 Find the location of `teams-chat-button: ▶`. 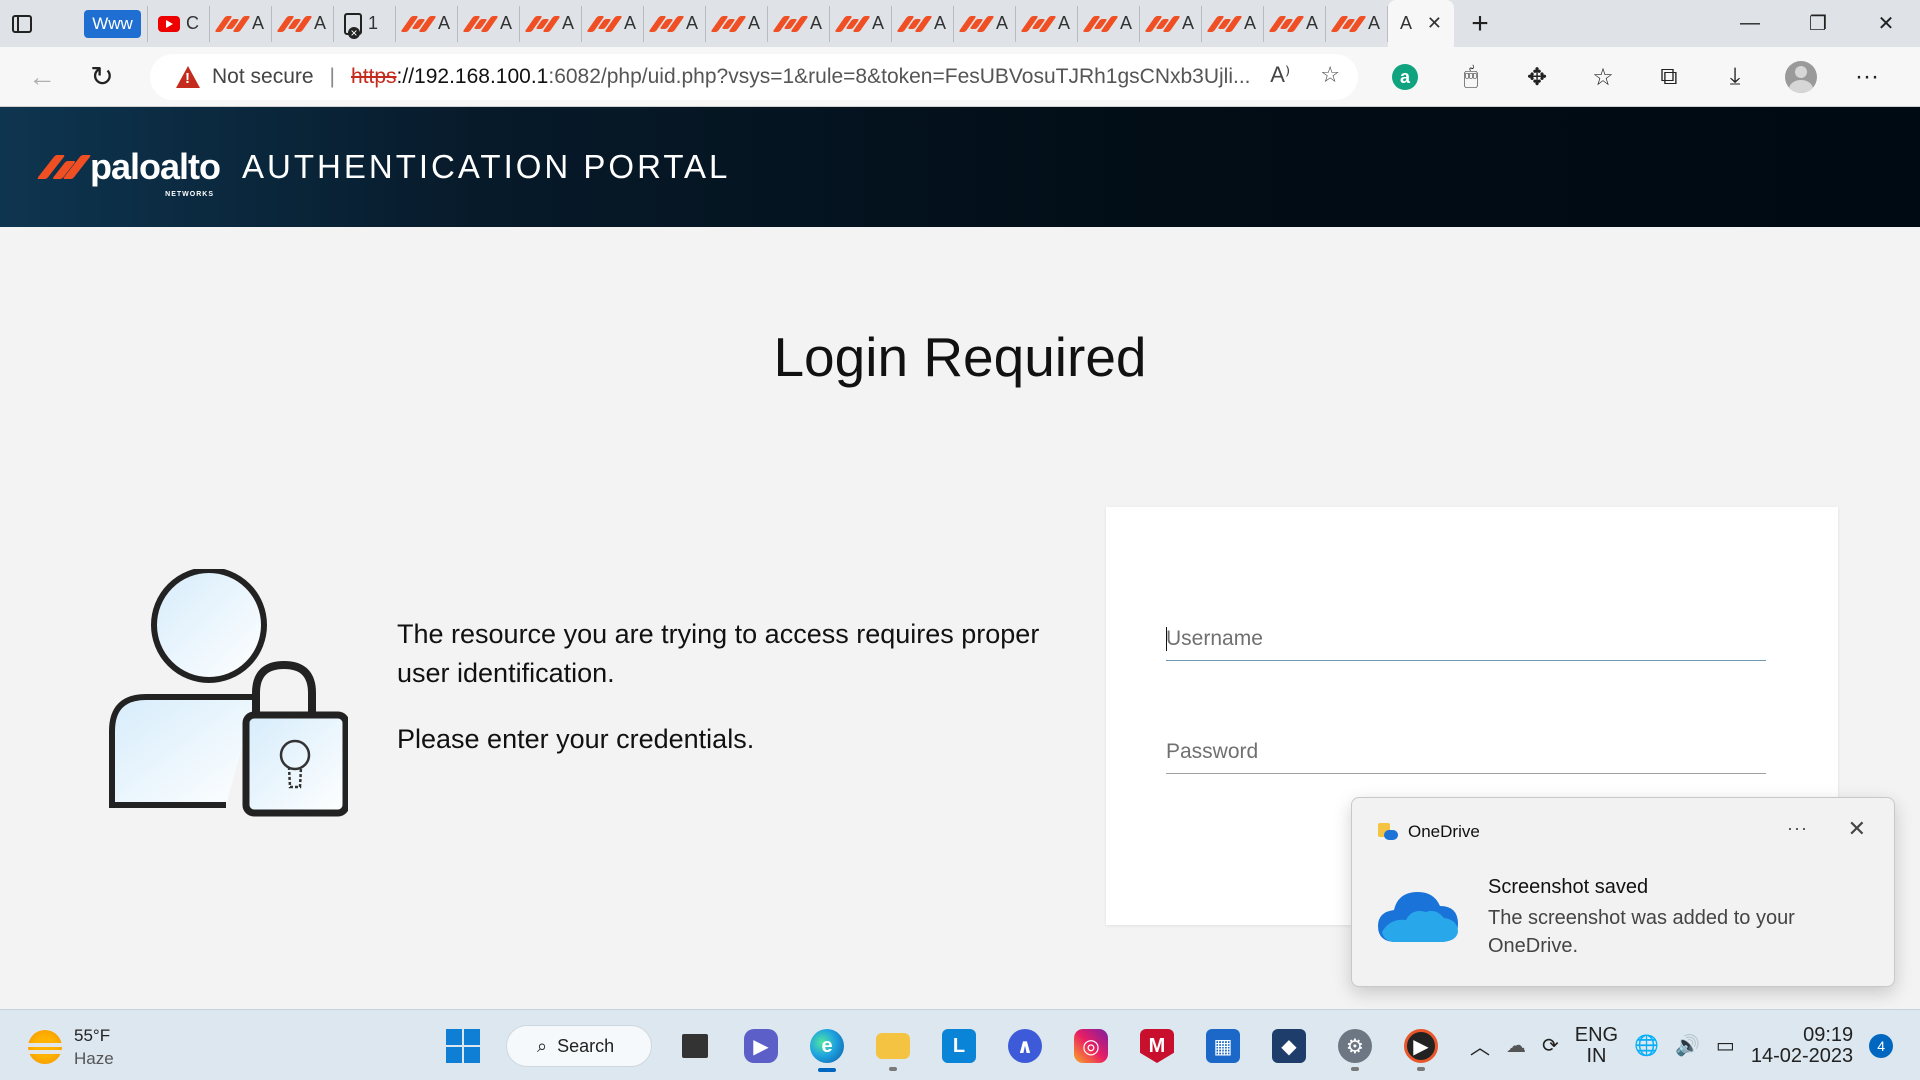

teams-chat-button: ▶ is located at coordinates (761, 1046).